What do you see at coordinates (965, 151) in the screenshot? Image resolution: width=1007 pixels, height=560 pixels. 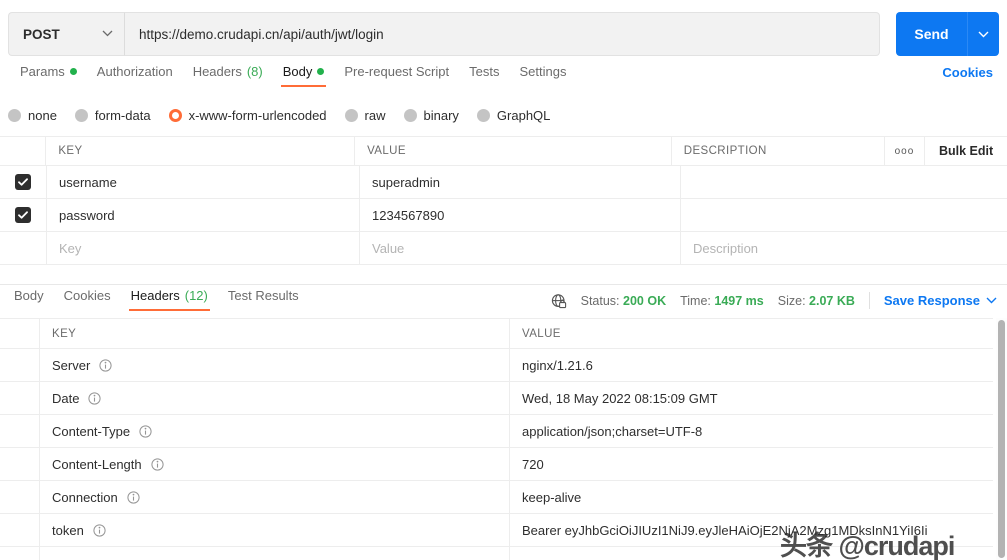 I see `bulk-edit-button: Bulk Edit` at bounding box center [965, 151].